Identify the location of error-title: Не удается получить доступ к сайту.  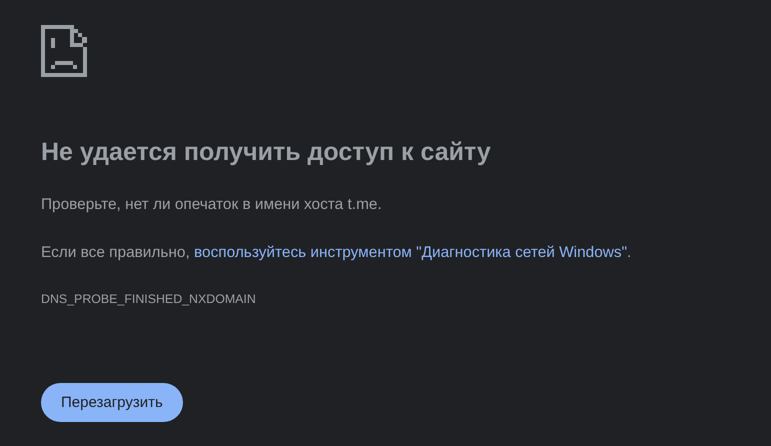
(266, 152).